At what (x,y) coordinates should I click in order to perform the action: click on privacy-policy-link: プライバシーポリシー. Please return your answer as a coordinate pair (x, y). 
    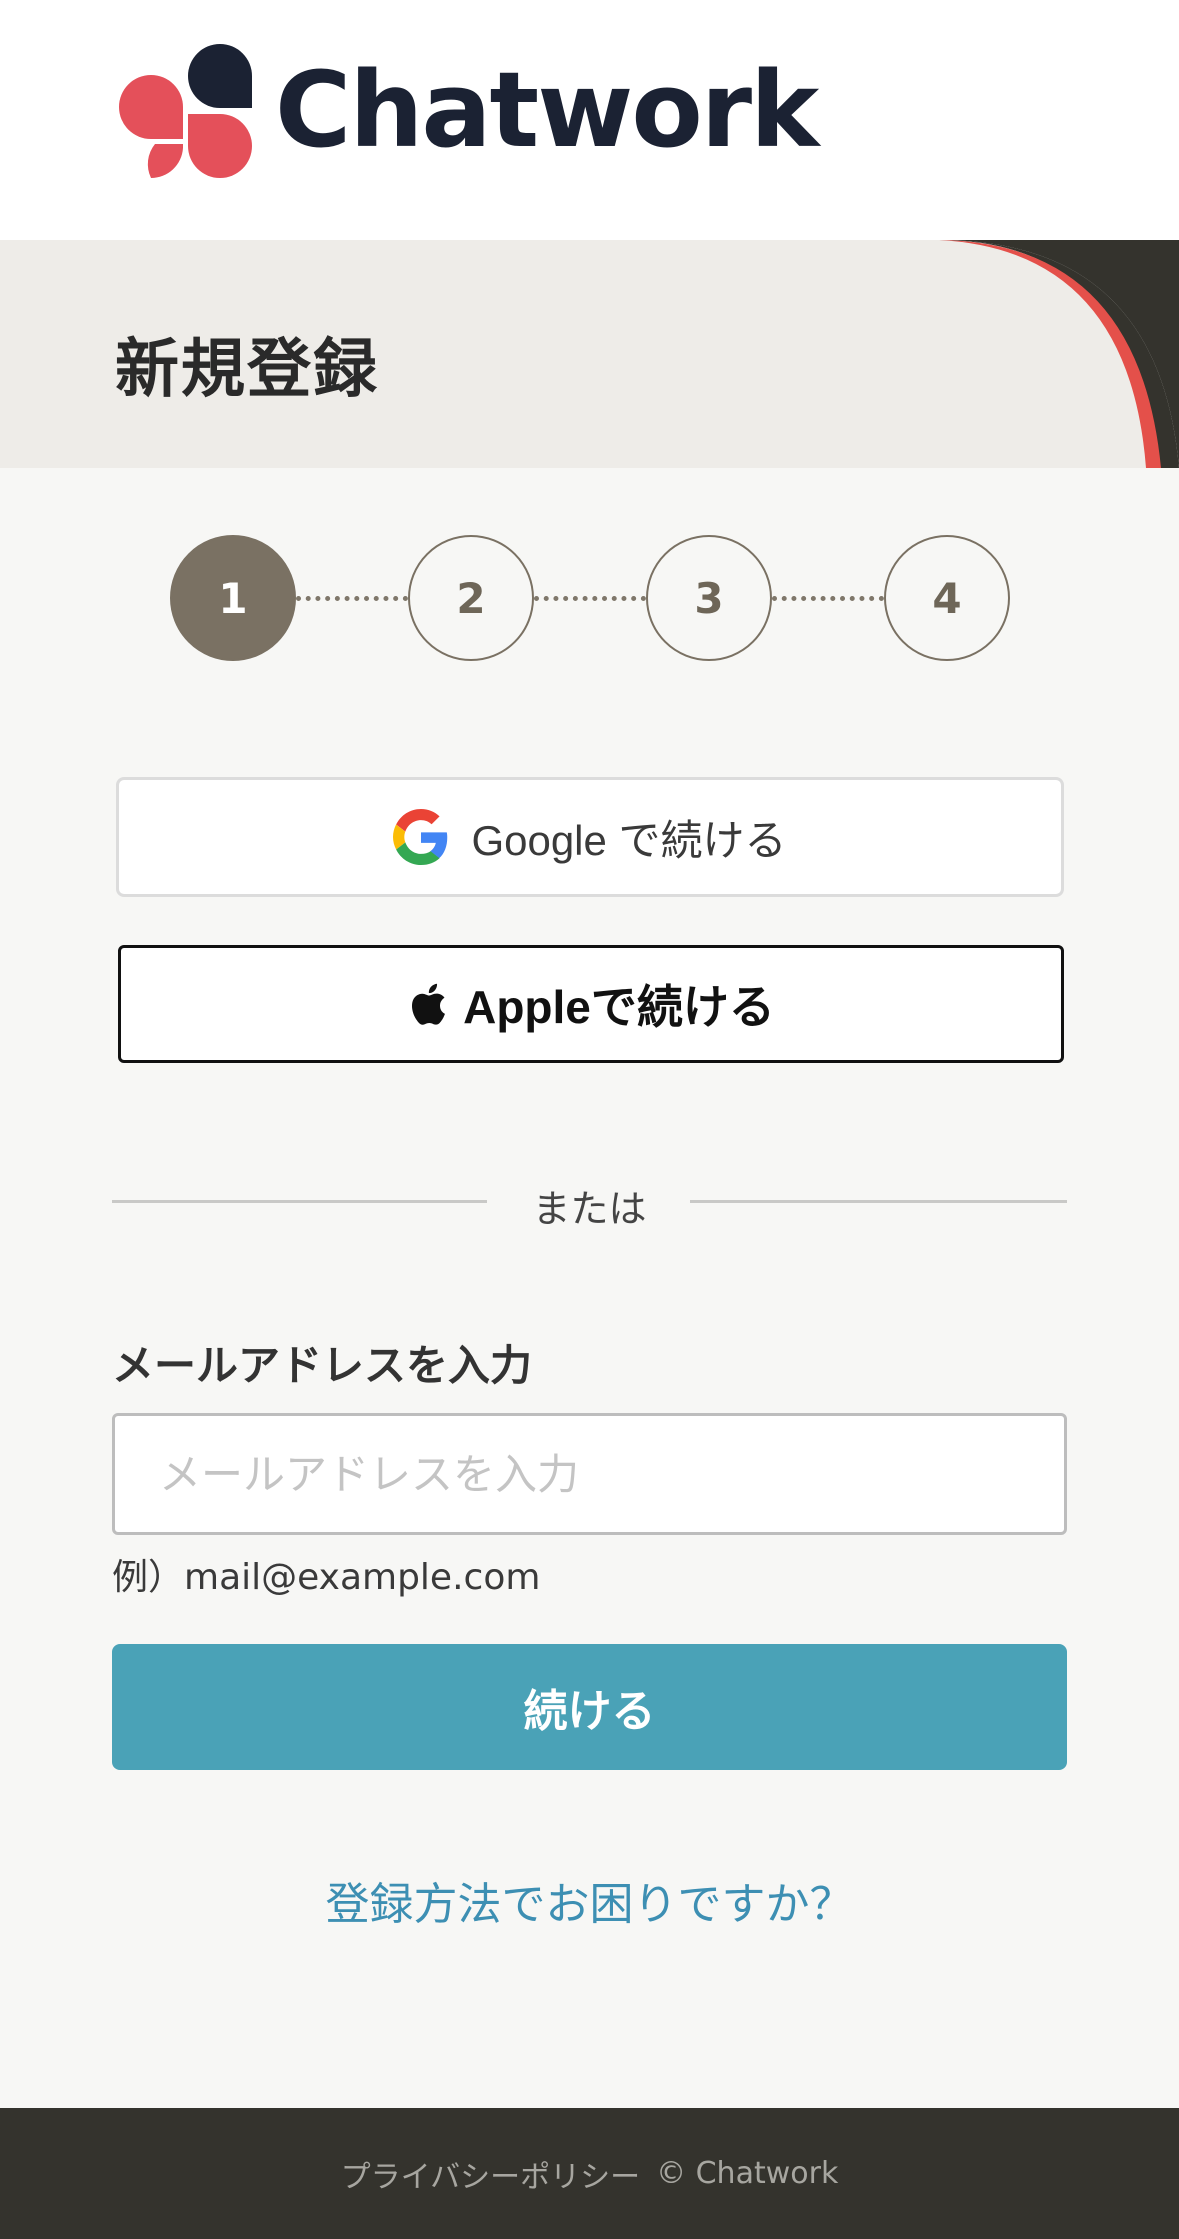
    Looking at the image, I should click on (490, 2174).